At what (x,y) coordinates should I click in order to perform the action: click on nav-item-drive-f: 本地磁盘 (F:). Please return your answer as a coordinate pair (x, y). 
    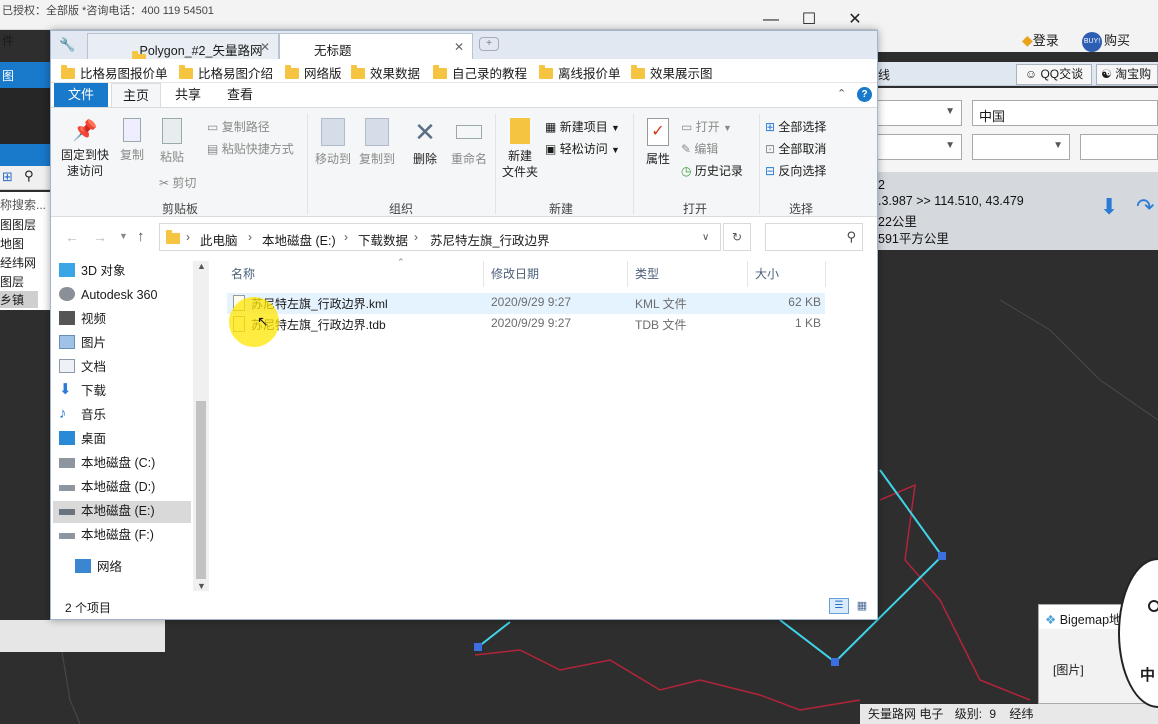
    Looking at the image, I should click on (106, 535).